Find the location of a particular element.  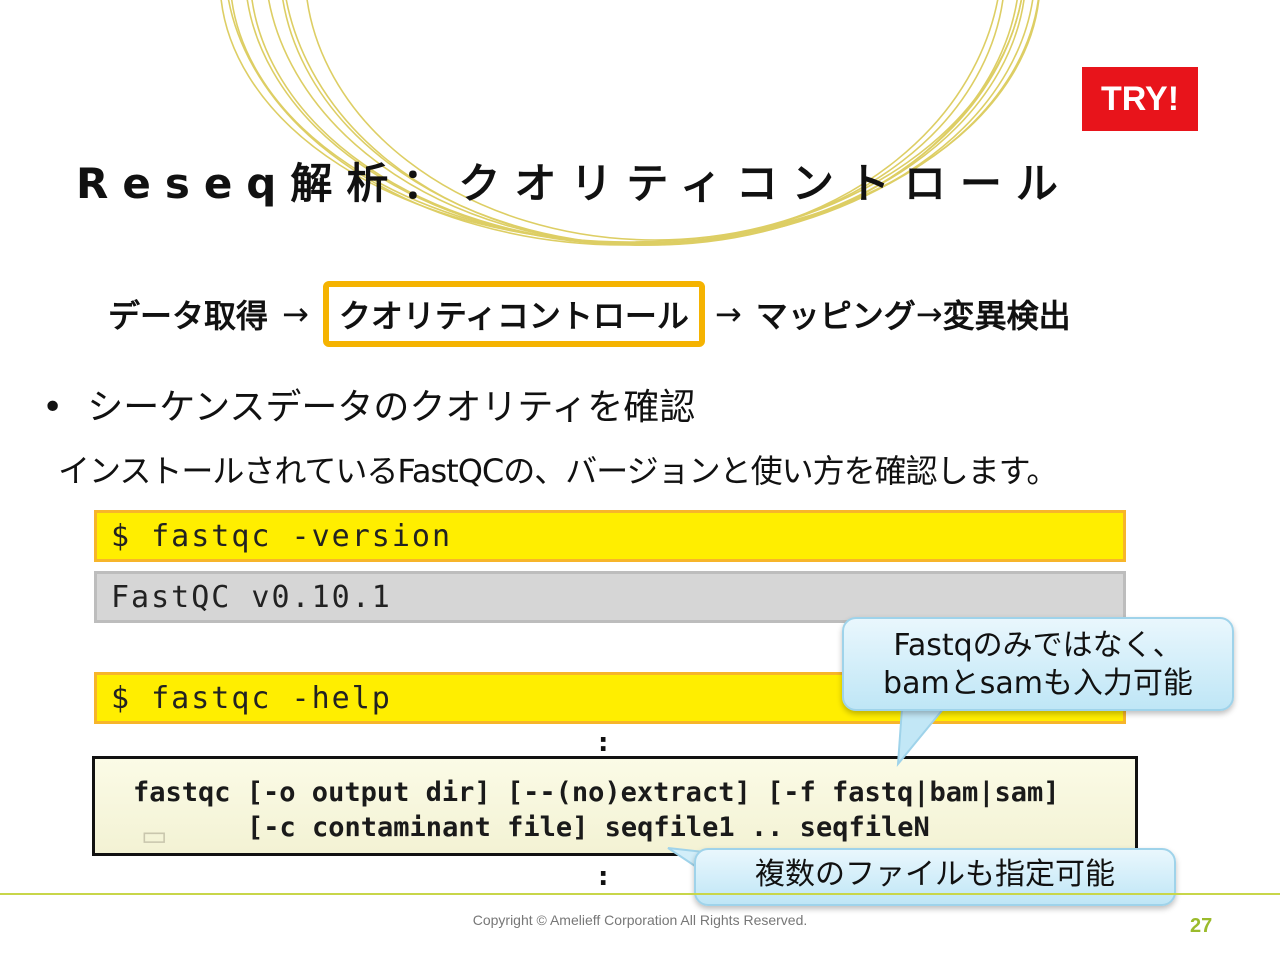

desktop-icon: ▭ is located at coordinates (154, 835).